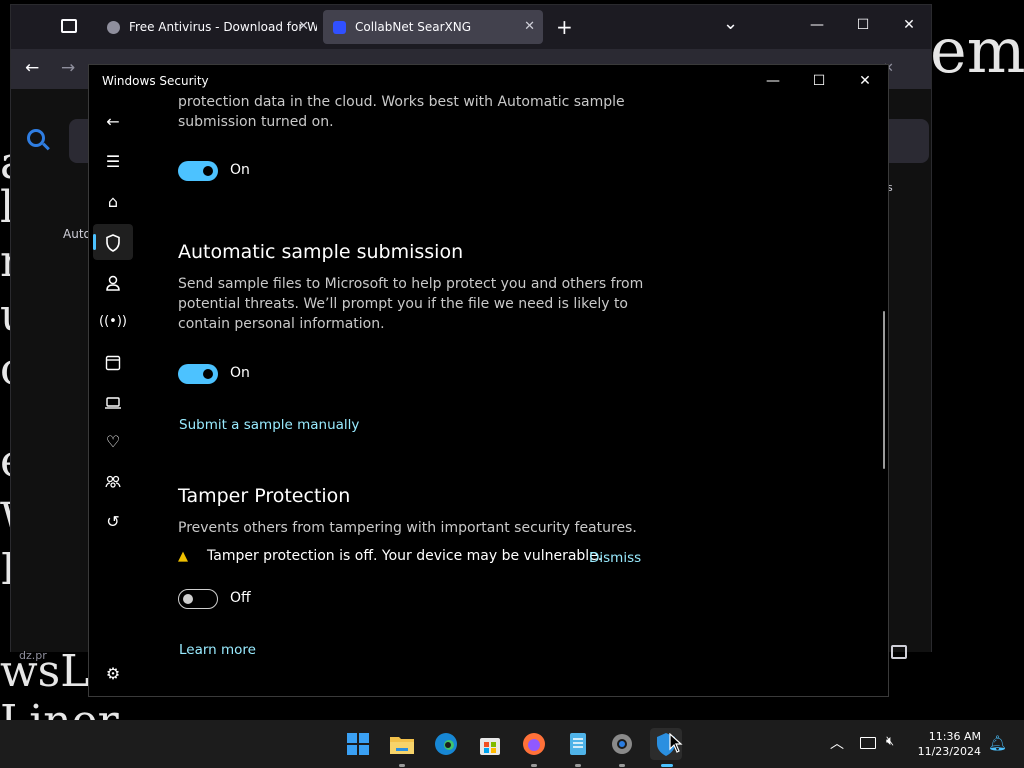  Describe the element at coordinates (730, 23) in the screenshot. I see `list-all-tabs-button: ⌄` at that location.